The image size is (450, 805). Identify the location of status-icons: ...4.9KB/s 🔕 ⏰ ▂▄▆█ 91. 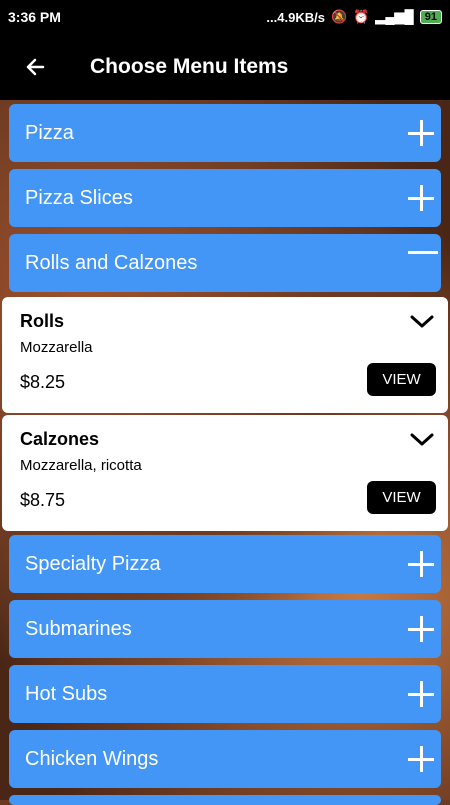
(354, 17).